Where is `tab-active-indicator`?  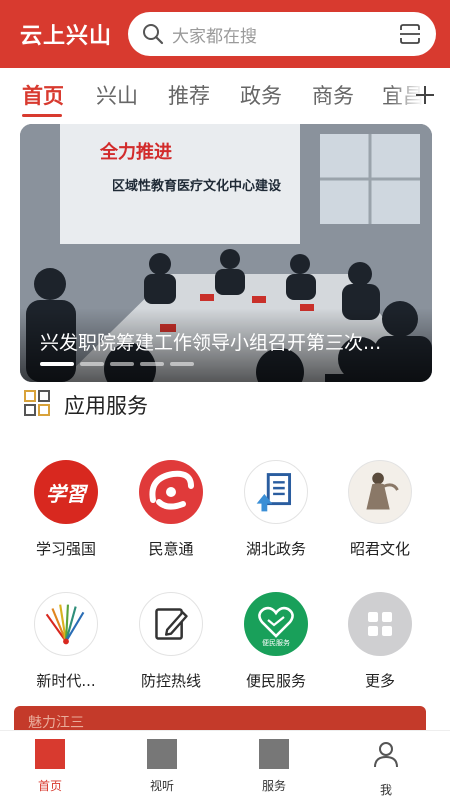
tab-active-indicator is located at coordinates (42, 115).